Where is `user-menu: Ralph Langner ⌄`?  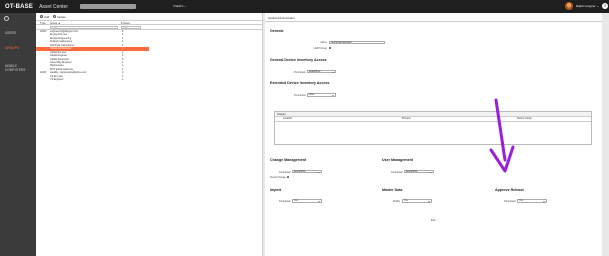
user-menu: Ralph Langner ⌄ is located at coordinates (581, 6).